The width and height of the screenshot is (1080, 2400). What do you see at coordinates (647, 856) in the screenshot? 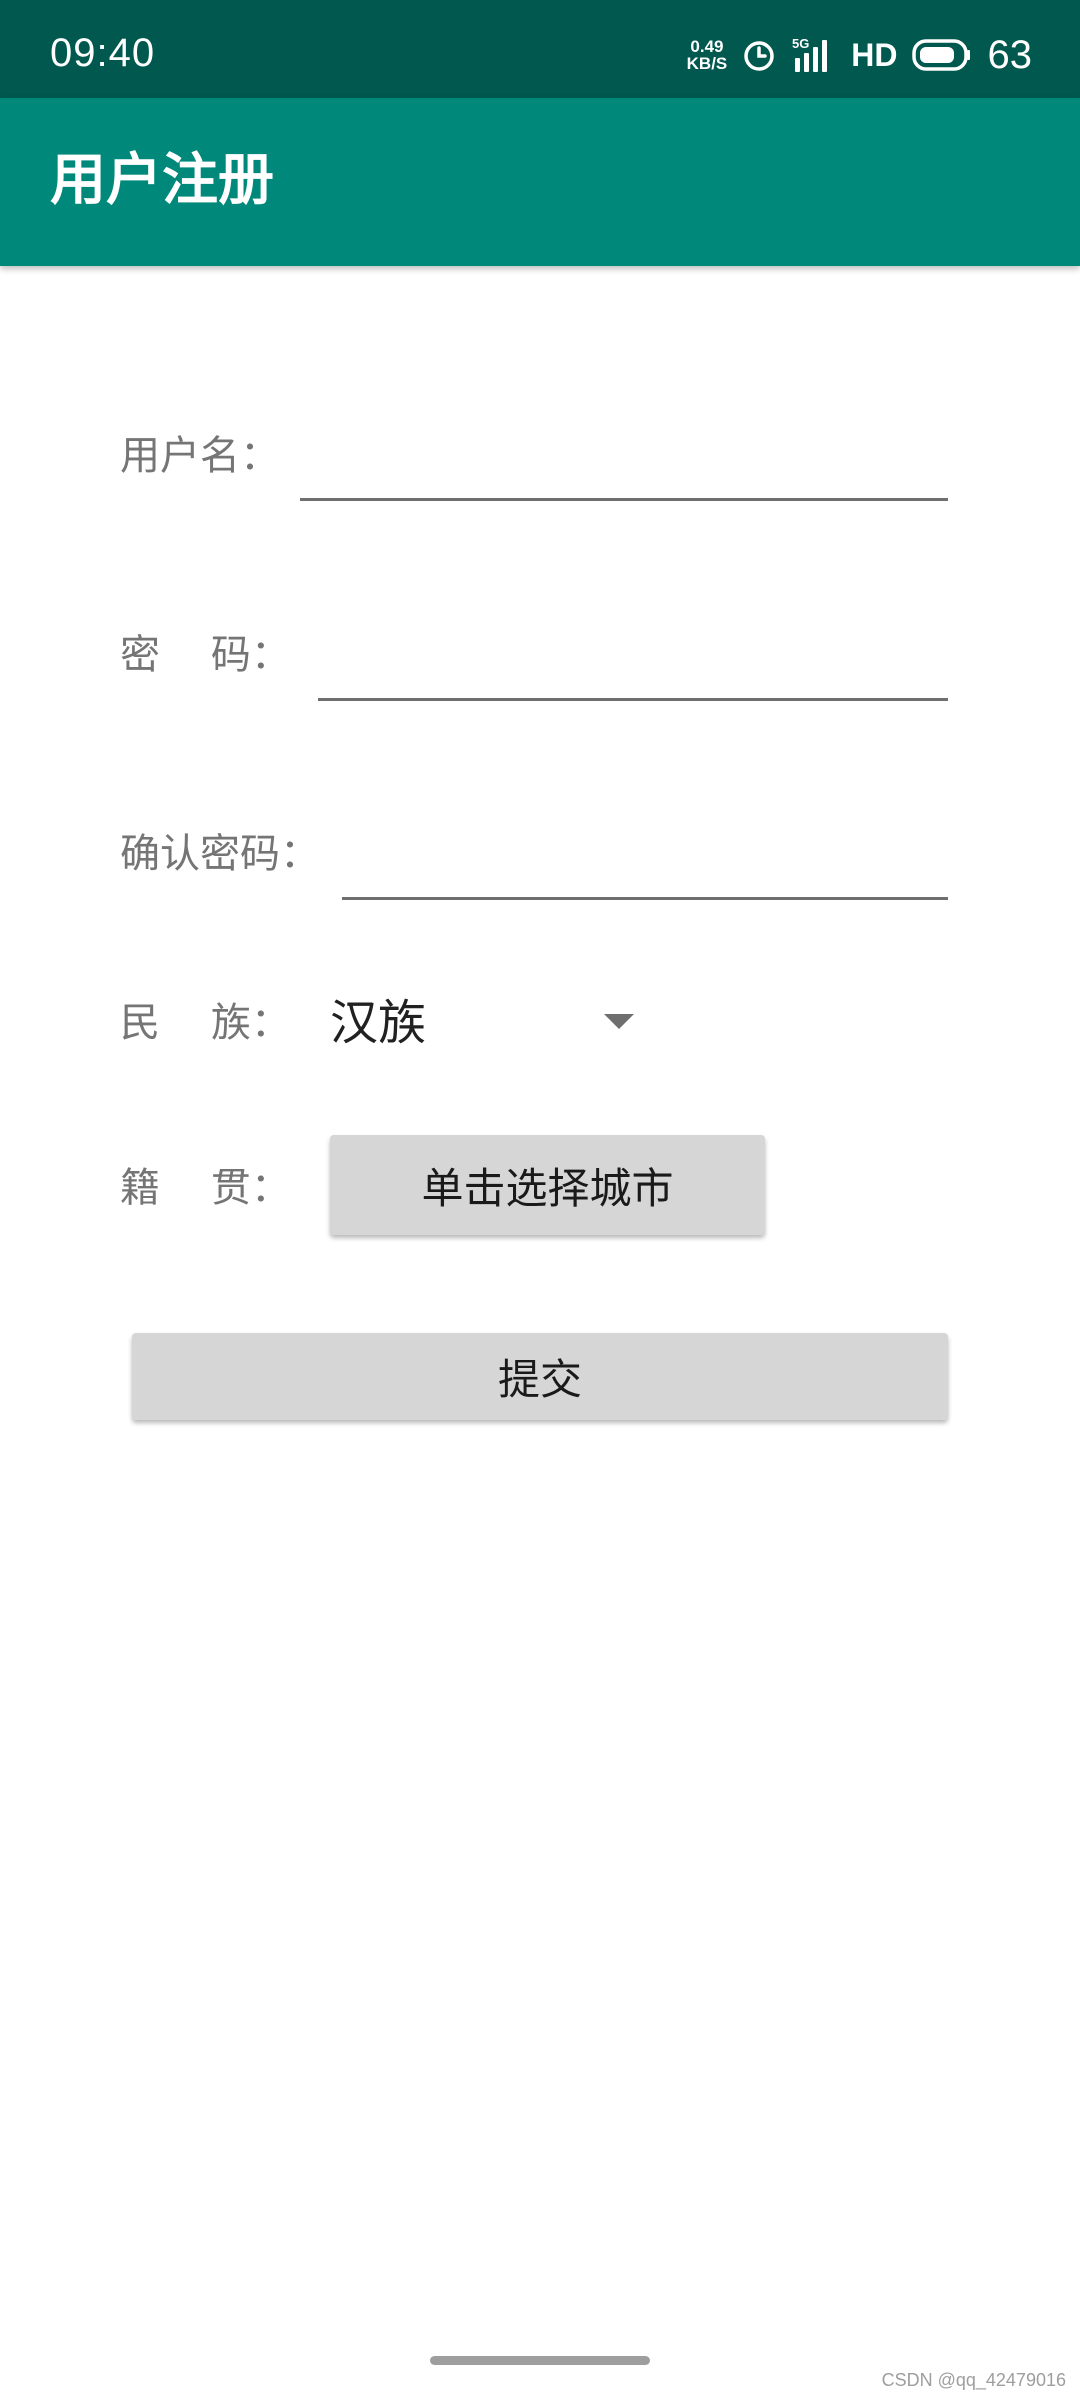
I see `confirm-password-input` at bounding box center [647, 856].